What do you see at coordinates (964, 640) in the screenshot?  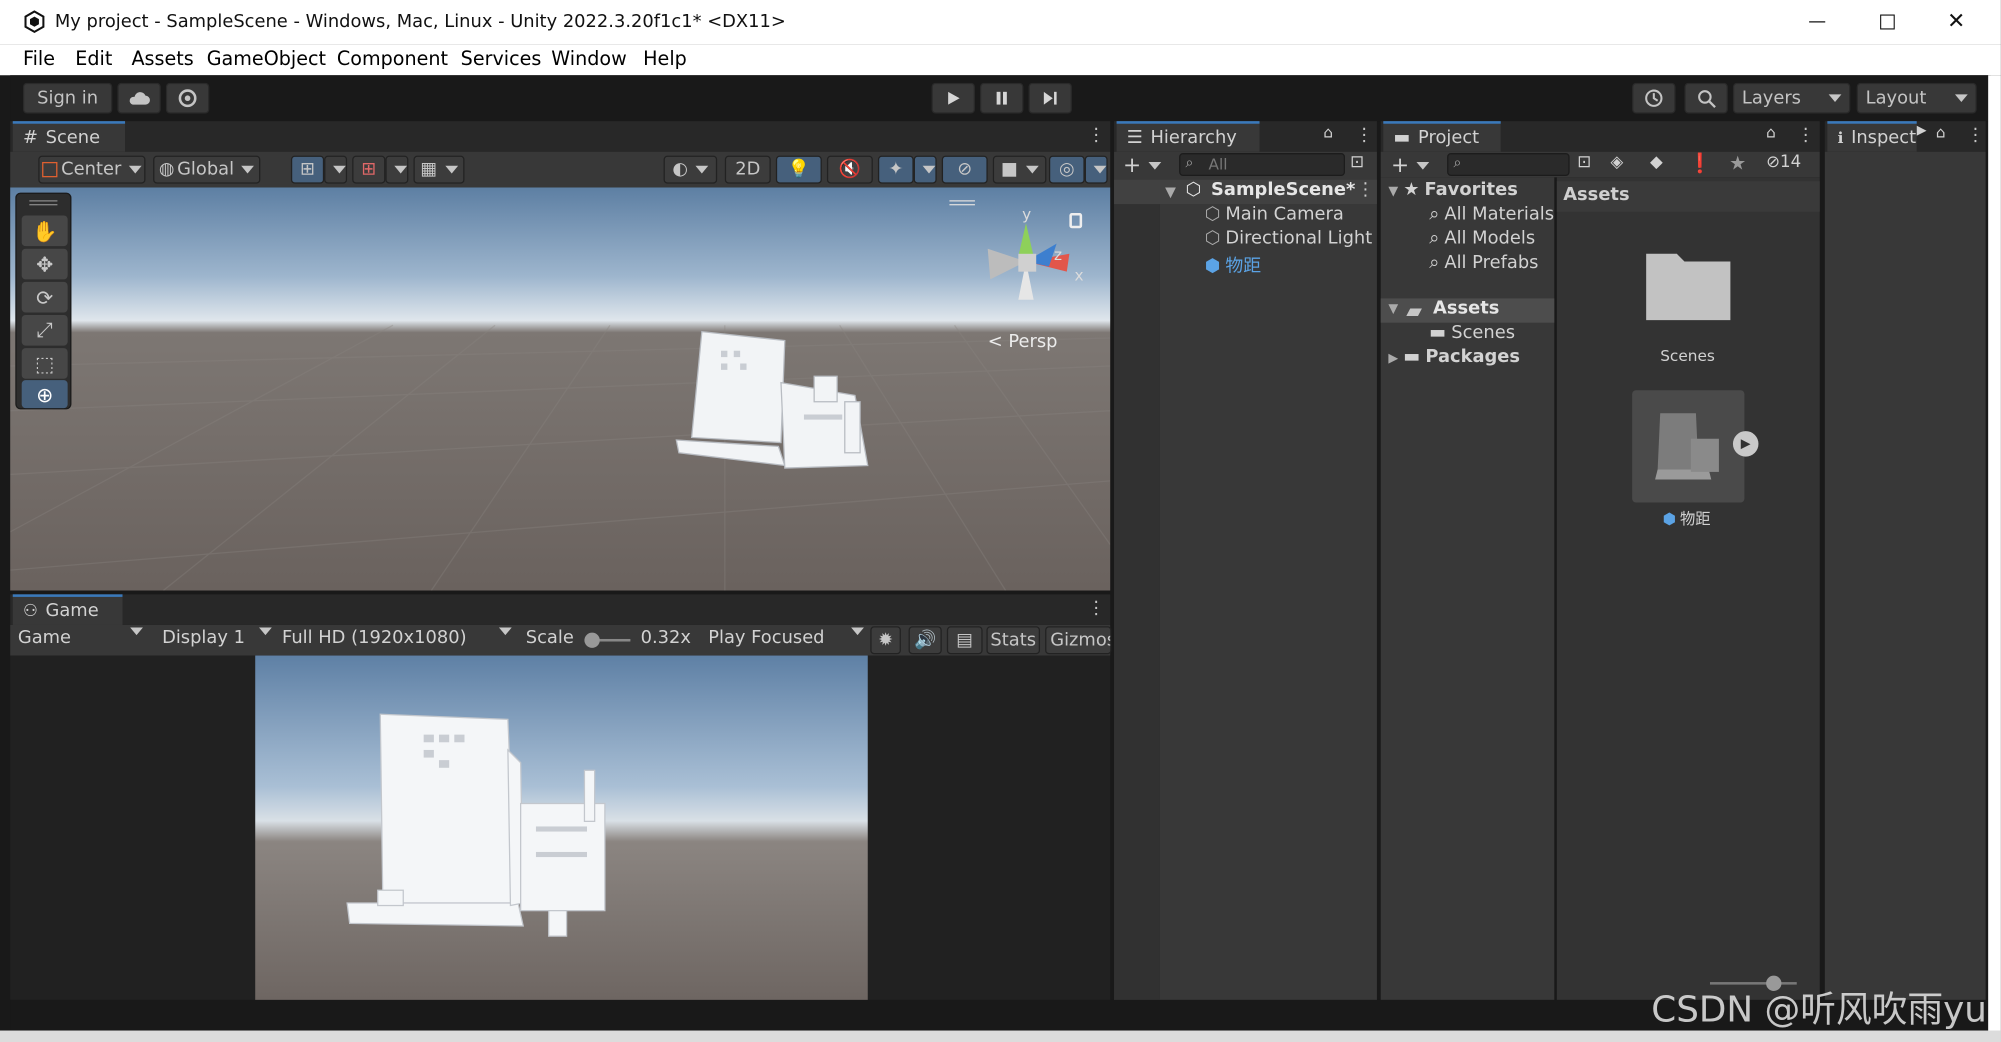 I see `aspect-button: ▤` at bounding box center [964, 640].